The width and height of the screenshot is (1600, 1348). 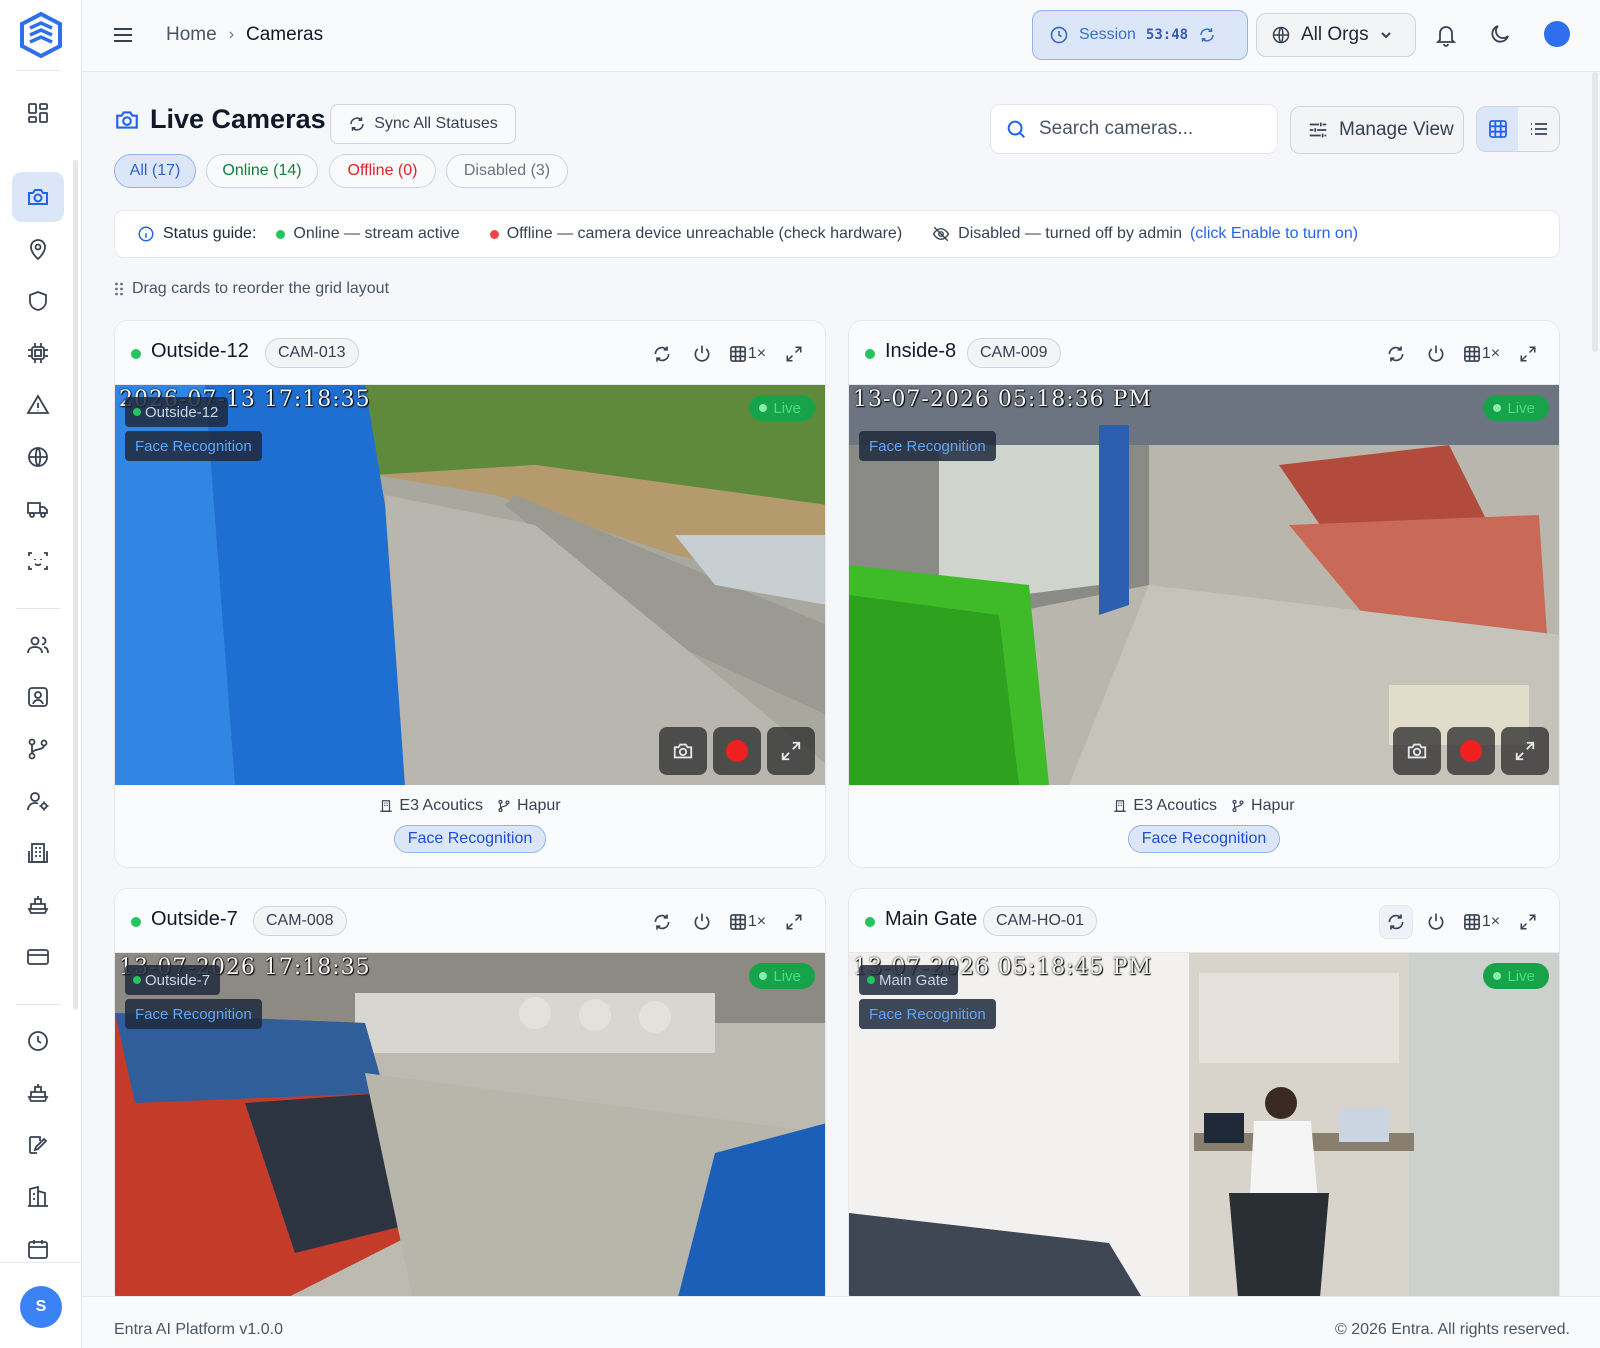 What do you see at coordinates (38, 561) in the screenshot?
I see `sidebar-item-face-scan` at bounding box center [38, 561].